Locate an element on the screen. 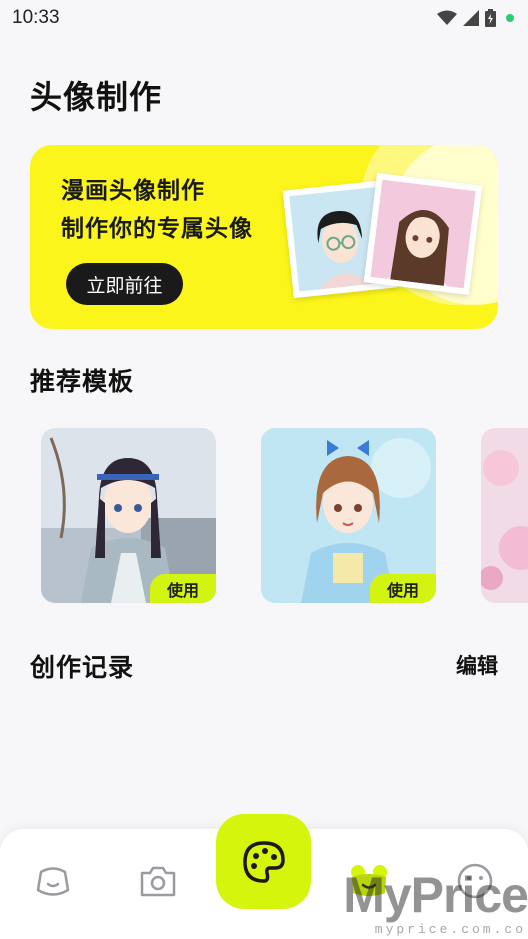 The height and width of the screenshot is (939, 528). edit-records-button: 编辑 is located at coordinates (477, 665).